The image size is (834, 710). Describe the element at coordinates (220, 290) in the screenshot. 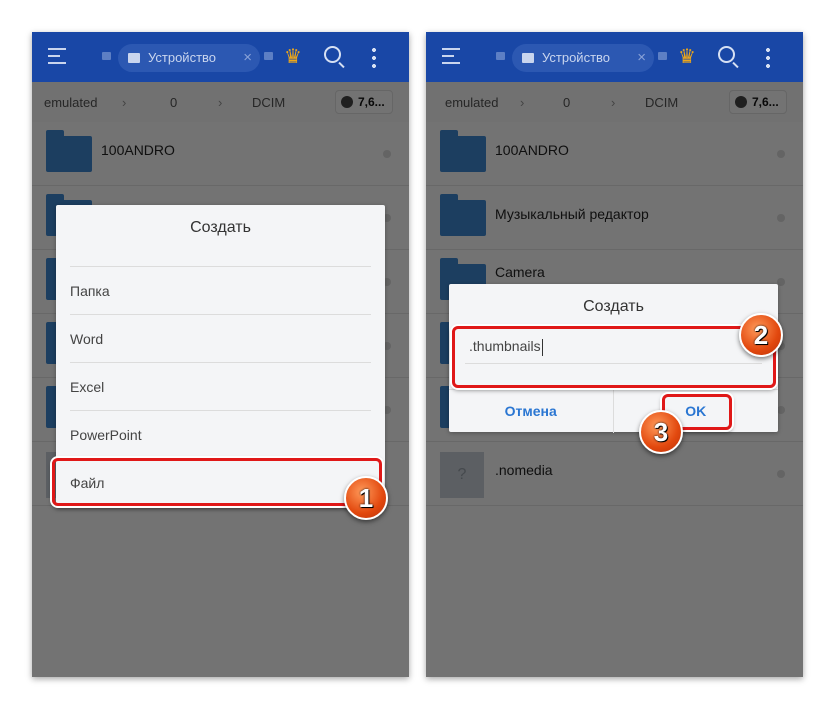

I see `menu-item-folder: Папка` at that location.